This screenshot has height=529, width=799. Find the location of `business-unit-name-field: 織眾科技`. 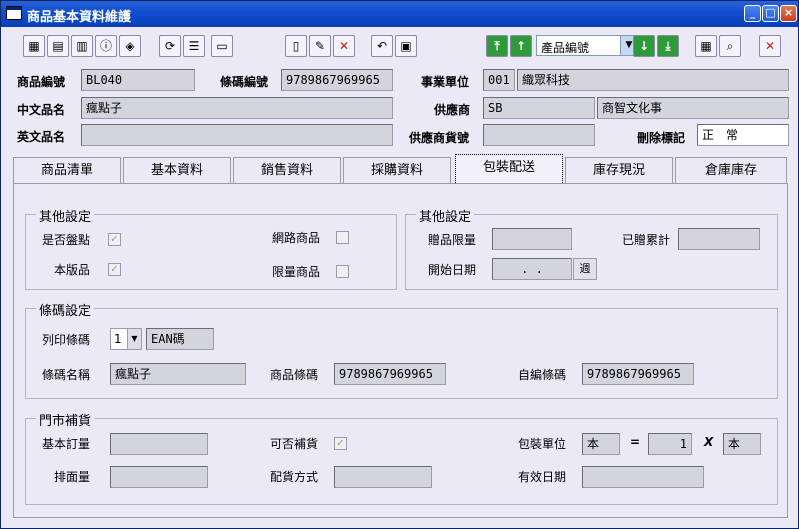

business-unit-name-field: 織眾科技 is located at coordinates (653, 80).